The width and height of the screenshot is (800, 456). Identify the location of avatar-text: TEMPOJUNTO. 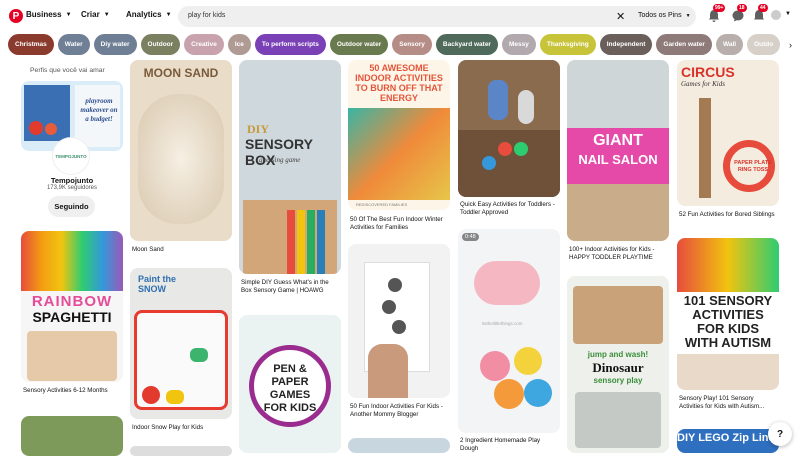
(71, 156).